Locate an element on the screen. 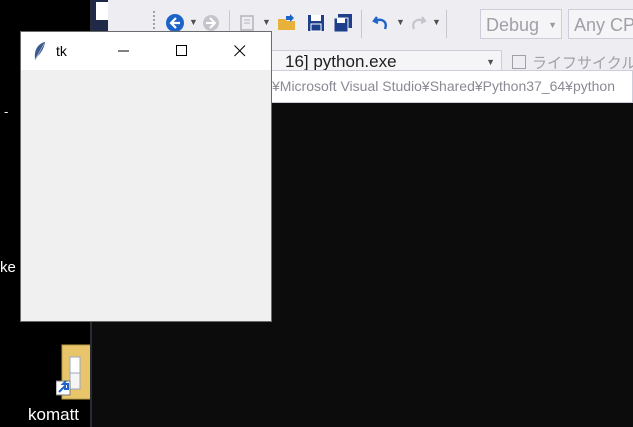  undo-icon is located at coordinates (381, 23).